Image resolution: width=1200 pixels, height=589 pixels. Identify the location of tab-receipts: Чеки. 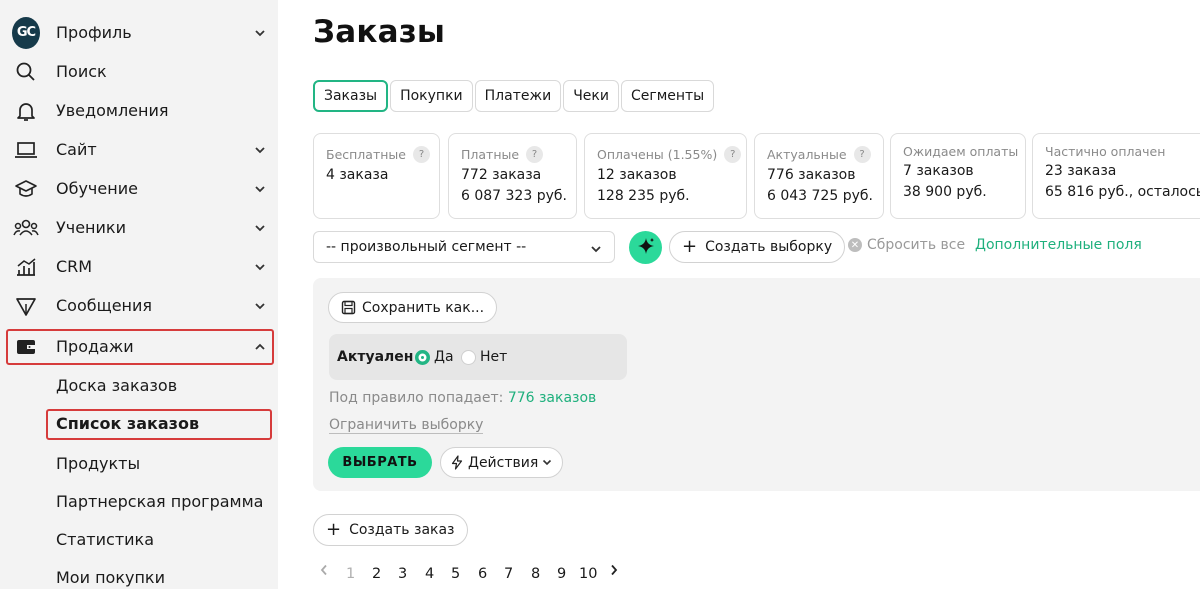
(591, 96).